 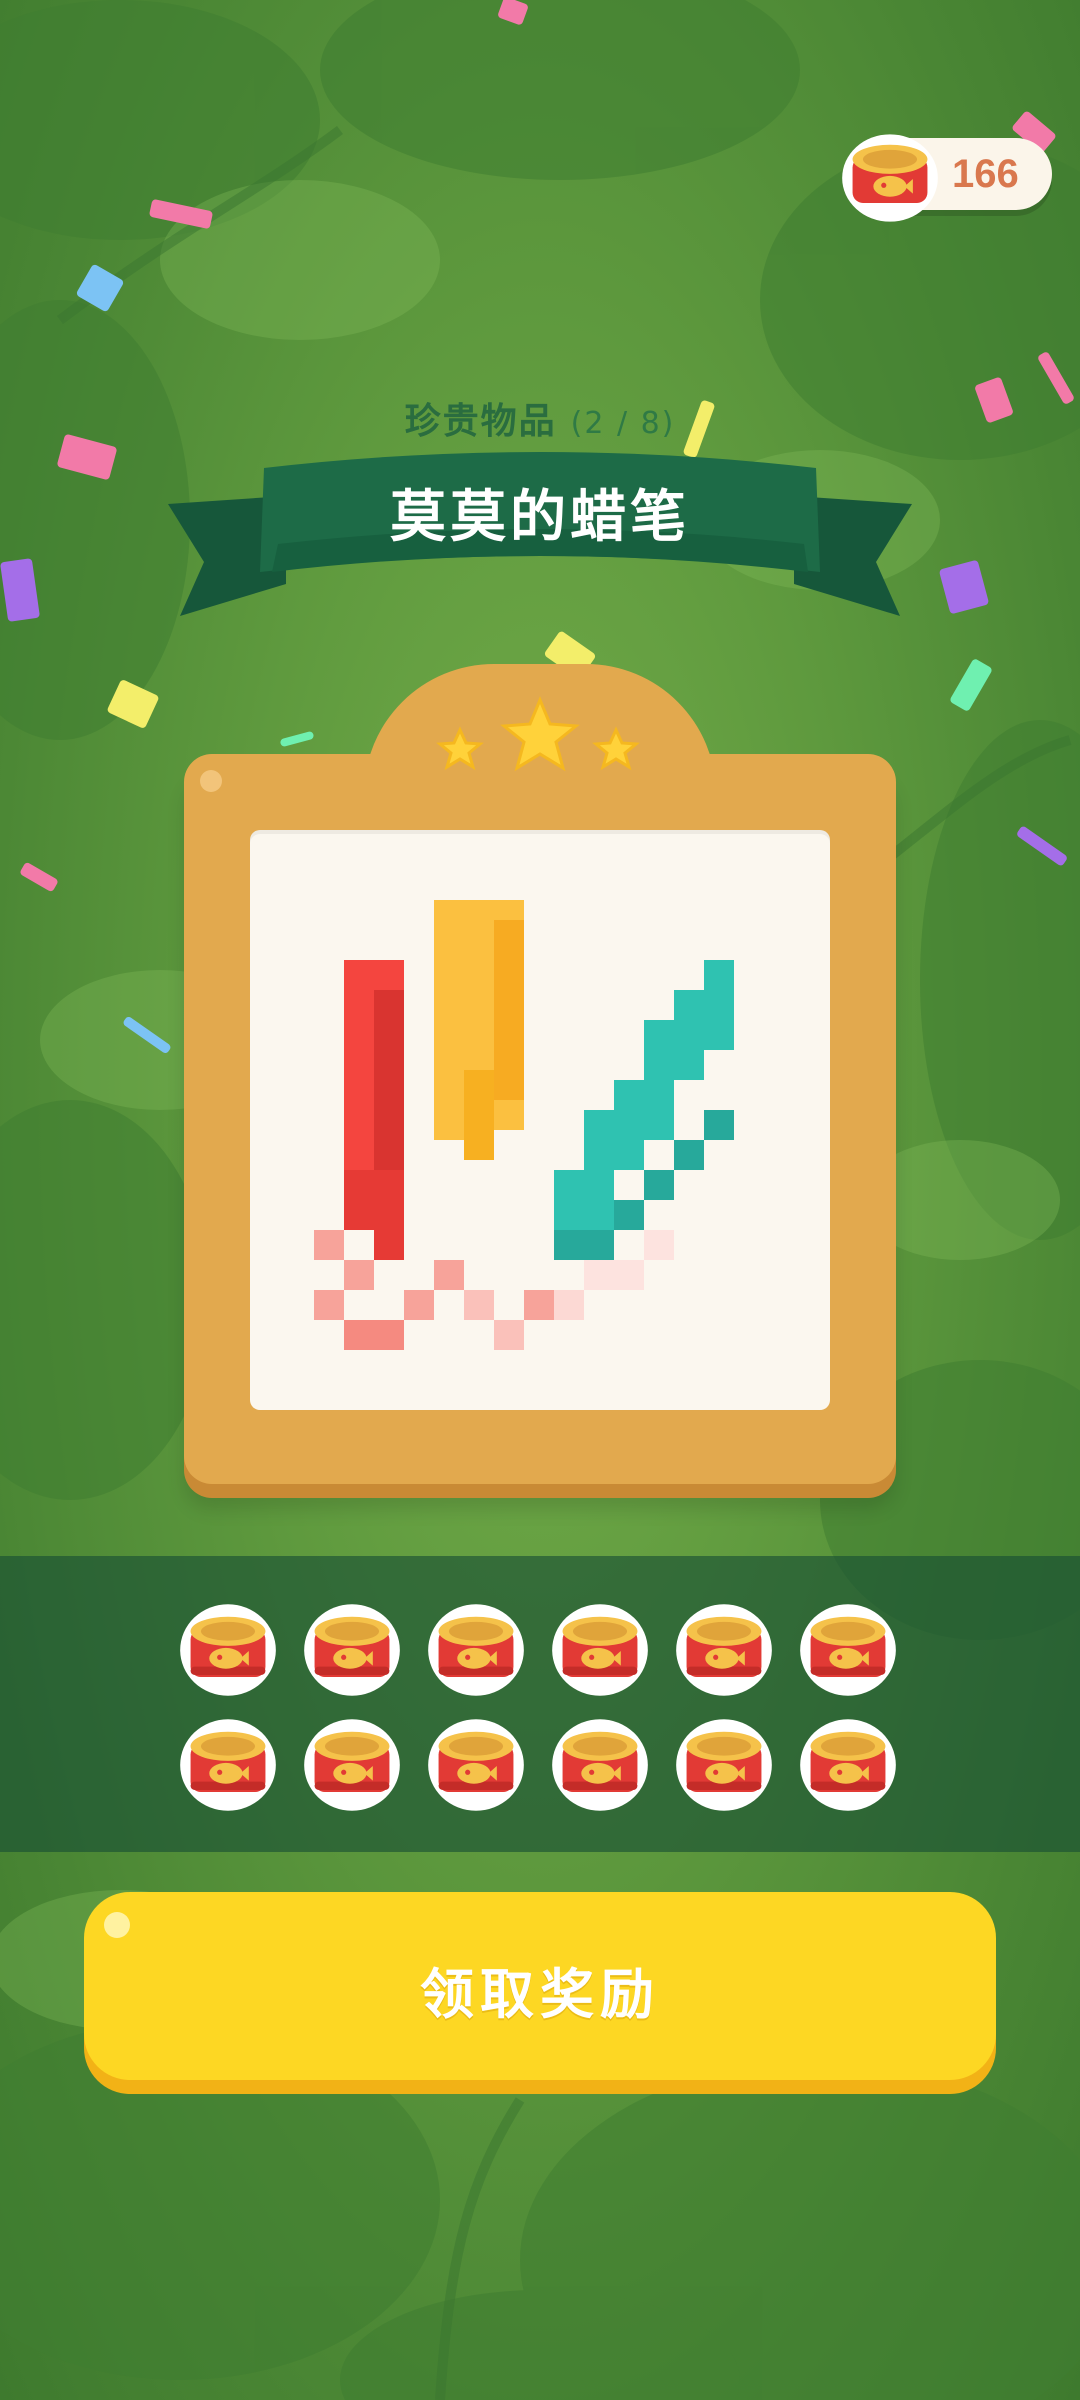 I want to click on claim-reward-button: 领取奖励, so click(x=540, y=1986).